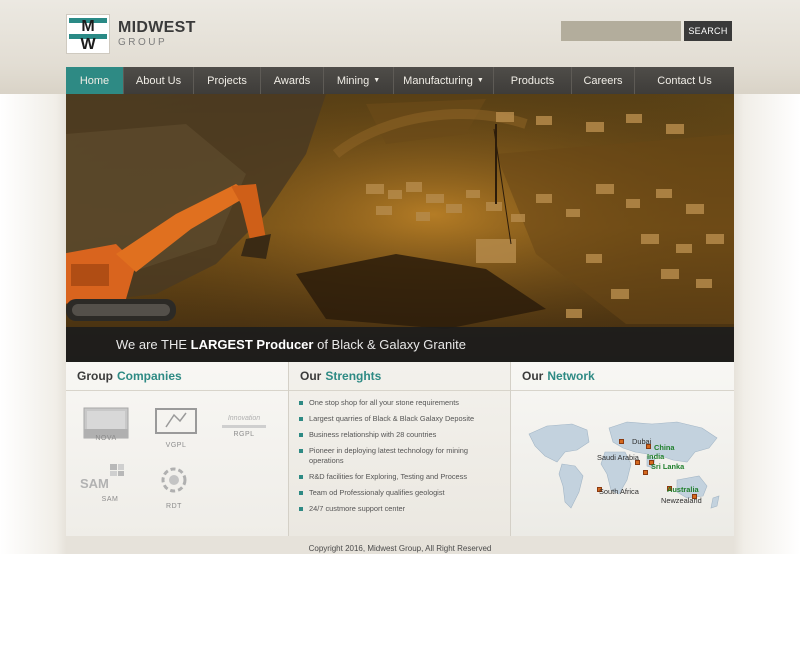 The image size is (800, 650). Describe the element at coordinates (664, 447) in the screenshot. I see `map-label-china: China` at that location.